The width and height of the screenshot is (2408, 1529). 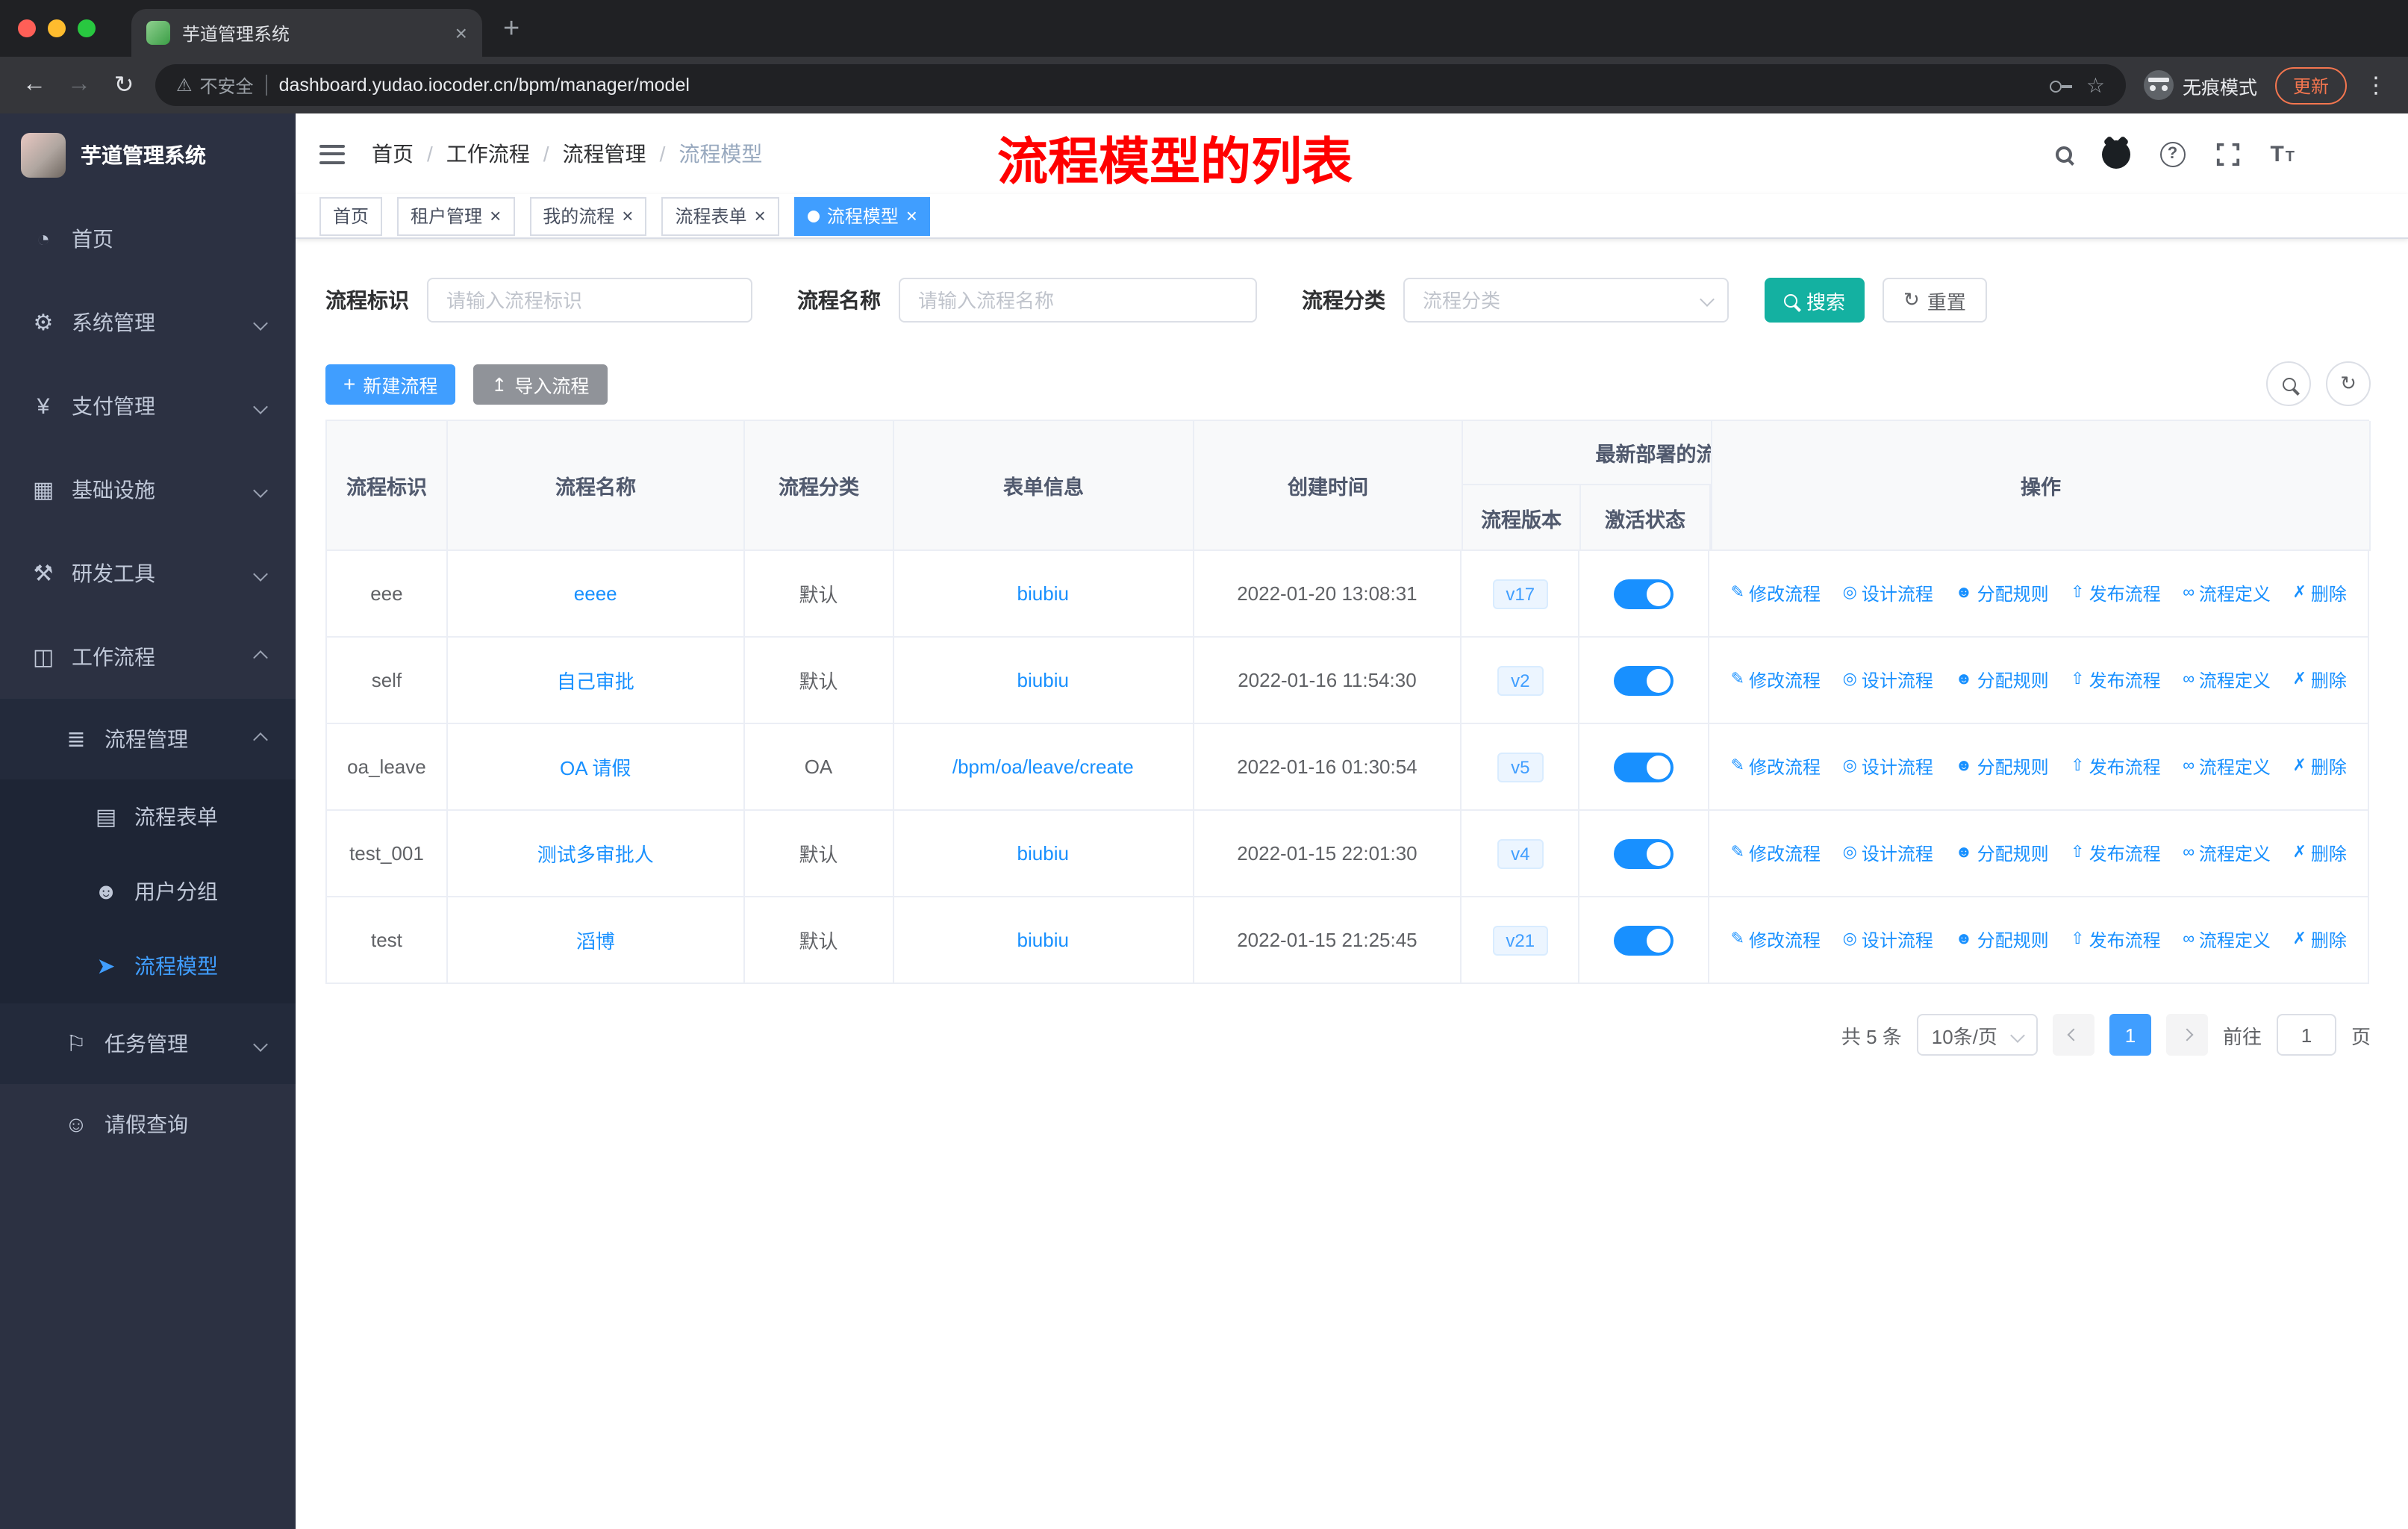 I want to click on process-name-link: 滔博, so click(x=595, y=940).